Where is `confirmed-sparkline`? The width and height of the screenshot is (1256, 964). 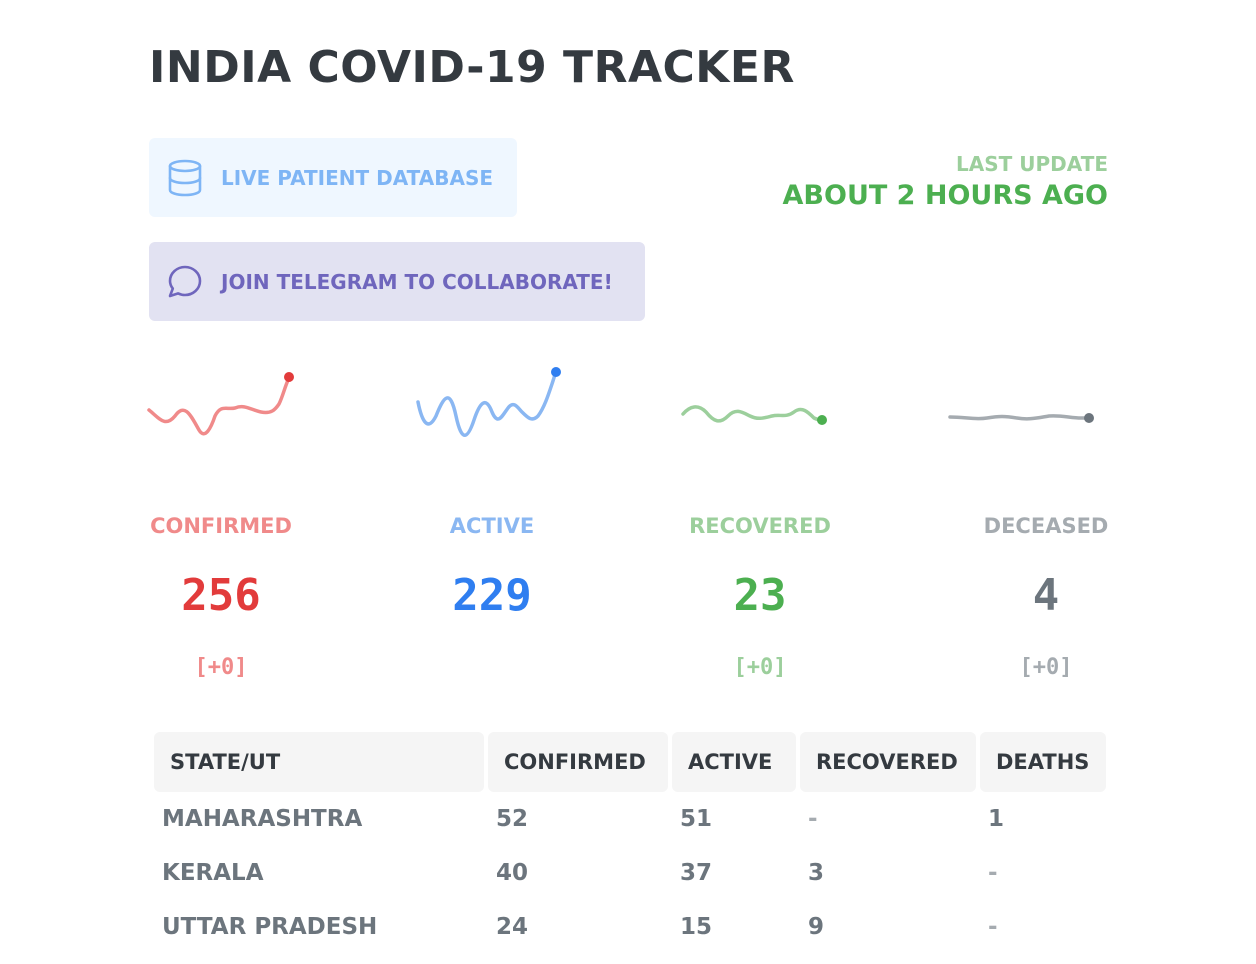
confirmed-sparkline is located at coordinates (220, 404).